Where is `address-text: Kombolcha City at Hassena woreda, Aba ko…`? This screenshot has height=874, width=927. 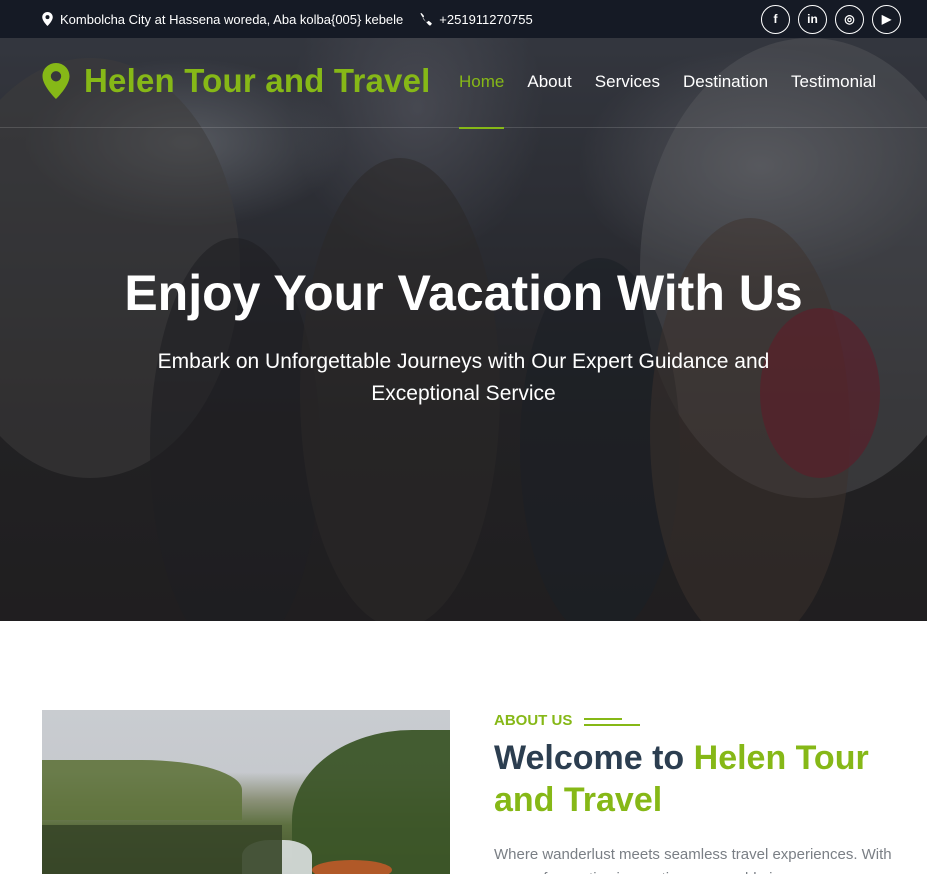 address-text: Kombolcha City at Hassena woreda, Aba ko… is located at coordinates (232, 19).